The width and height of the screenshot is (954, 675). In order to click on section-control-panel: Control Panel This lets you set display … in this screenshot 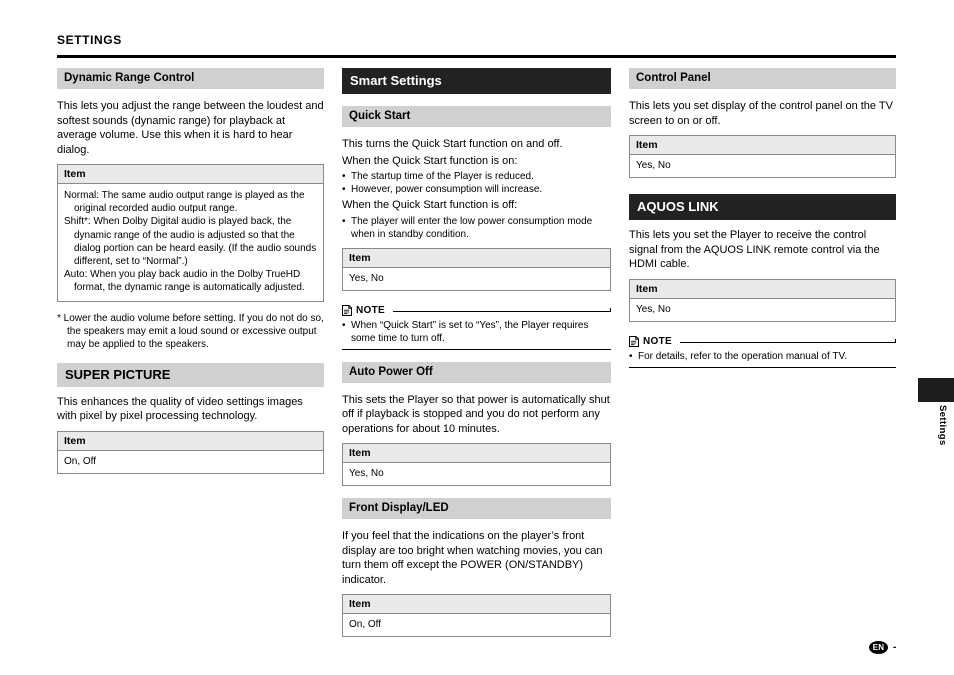, I will do `click(762, 123)`.